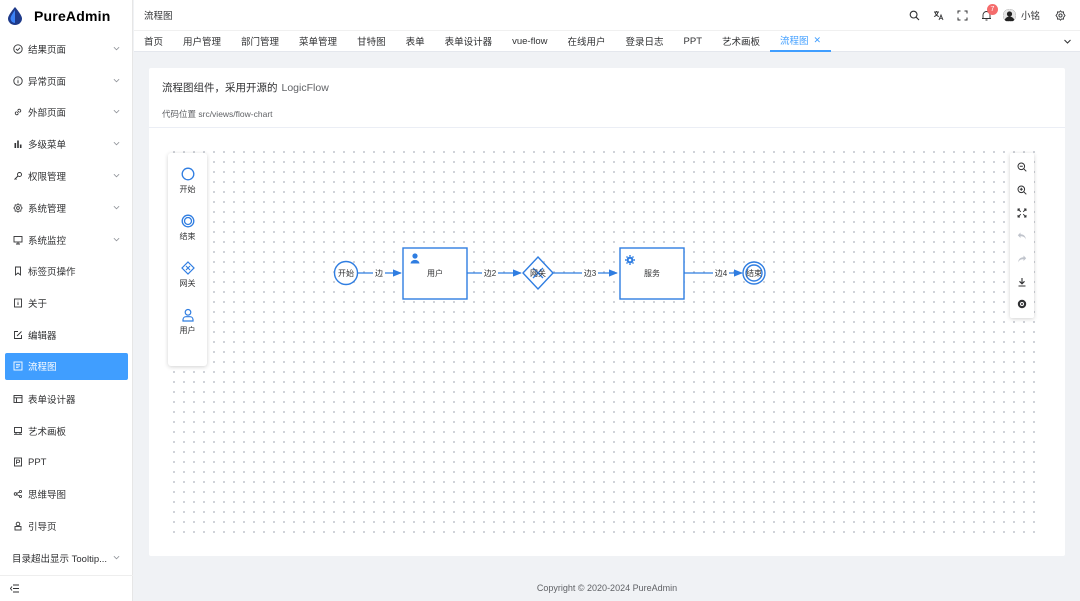  Describe the element at coordinates (66, 463) in the screenshot. I see `sidebar-item-ppt: PPT` at that location.